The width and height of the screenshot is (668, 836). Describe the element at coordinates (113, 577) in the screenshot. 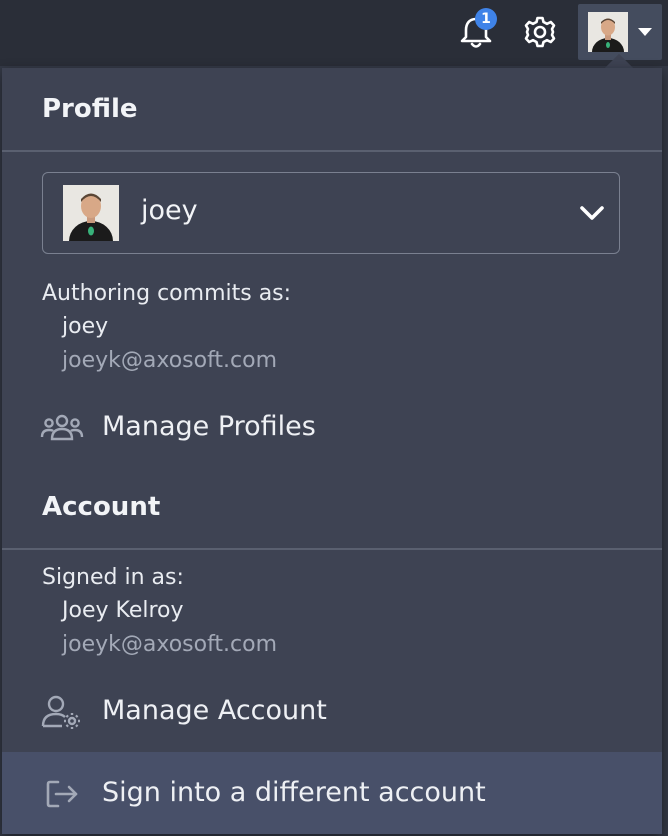

I see `signed-in-label: Signed in as:` at that location.